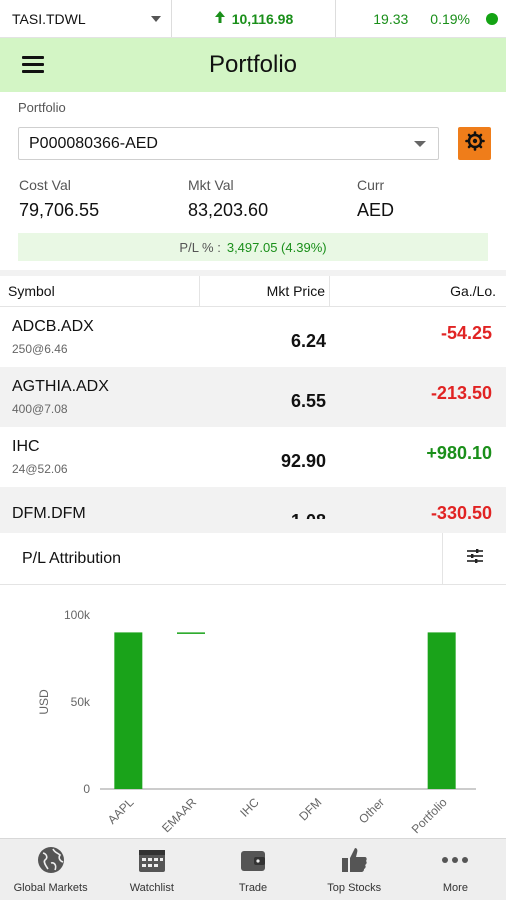  Describe the element at coordinates (220, 18) in the screenshot. I see `arrow-up-icon` at that location.